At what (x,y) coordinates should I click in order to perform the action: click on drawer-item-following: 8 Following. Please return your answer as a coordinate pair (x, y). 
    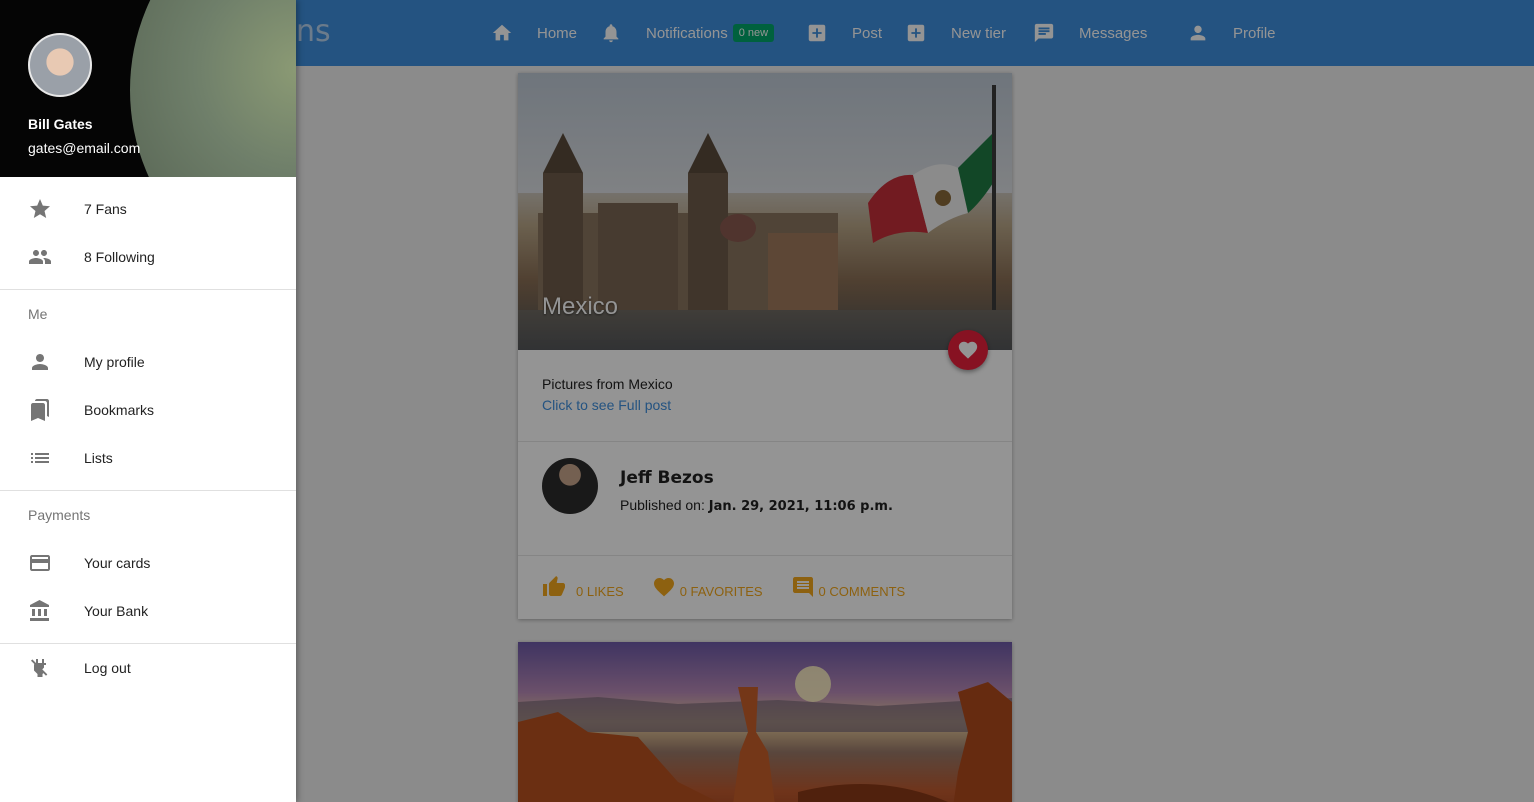
    Looking at the image, I should click on (148, 257).